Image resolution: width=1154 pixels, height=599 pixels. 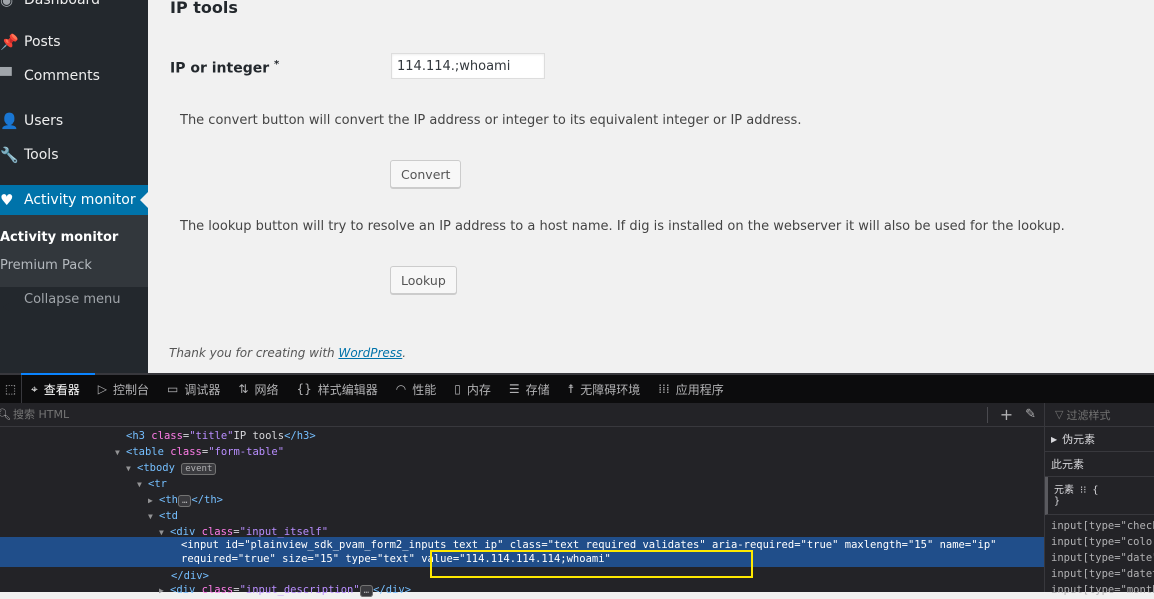 What do you see at coordinates (163, 516) in the screenshot?
I see `tree-node-td: ▼ <td` at bounding box center [163, 516].